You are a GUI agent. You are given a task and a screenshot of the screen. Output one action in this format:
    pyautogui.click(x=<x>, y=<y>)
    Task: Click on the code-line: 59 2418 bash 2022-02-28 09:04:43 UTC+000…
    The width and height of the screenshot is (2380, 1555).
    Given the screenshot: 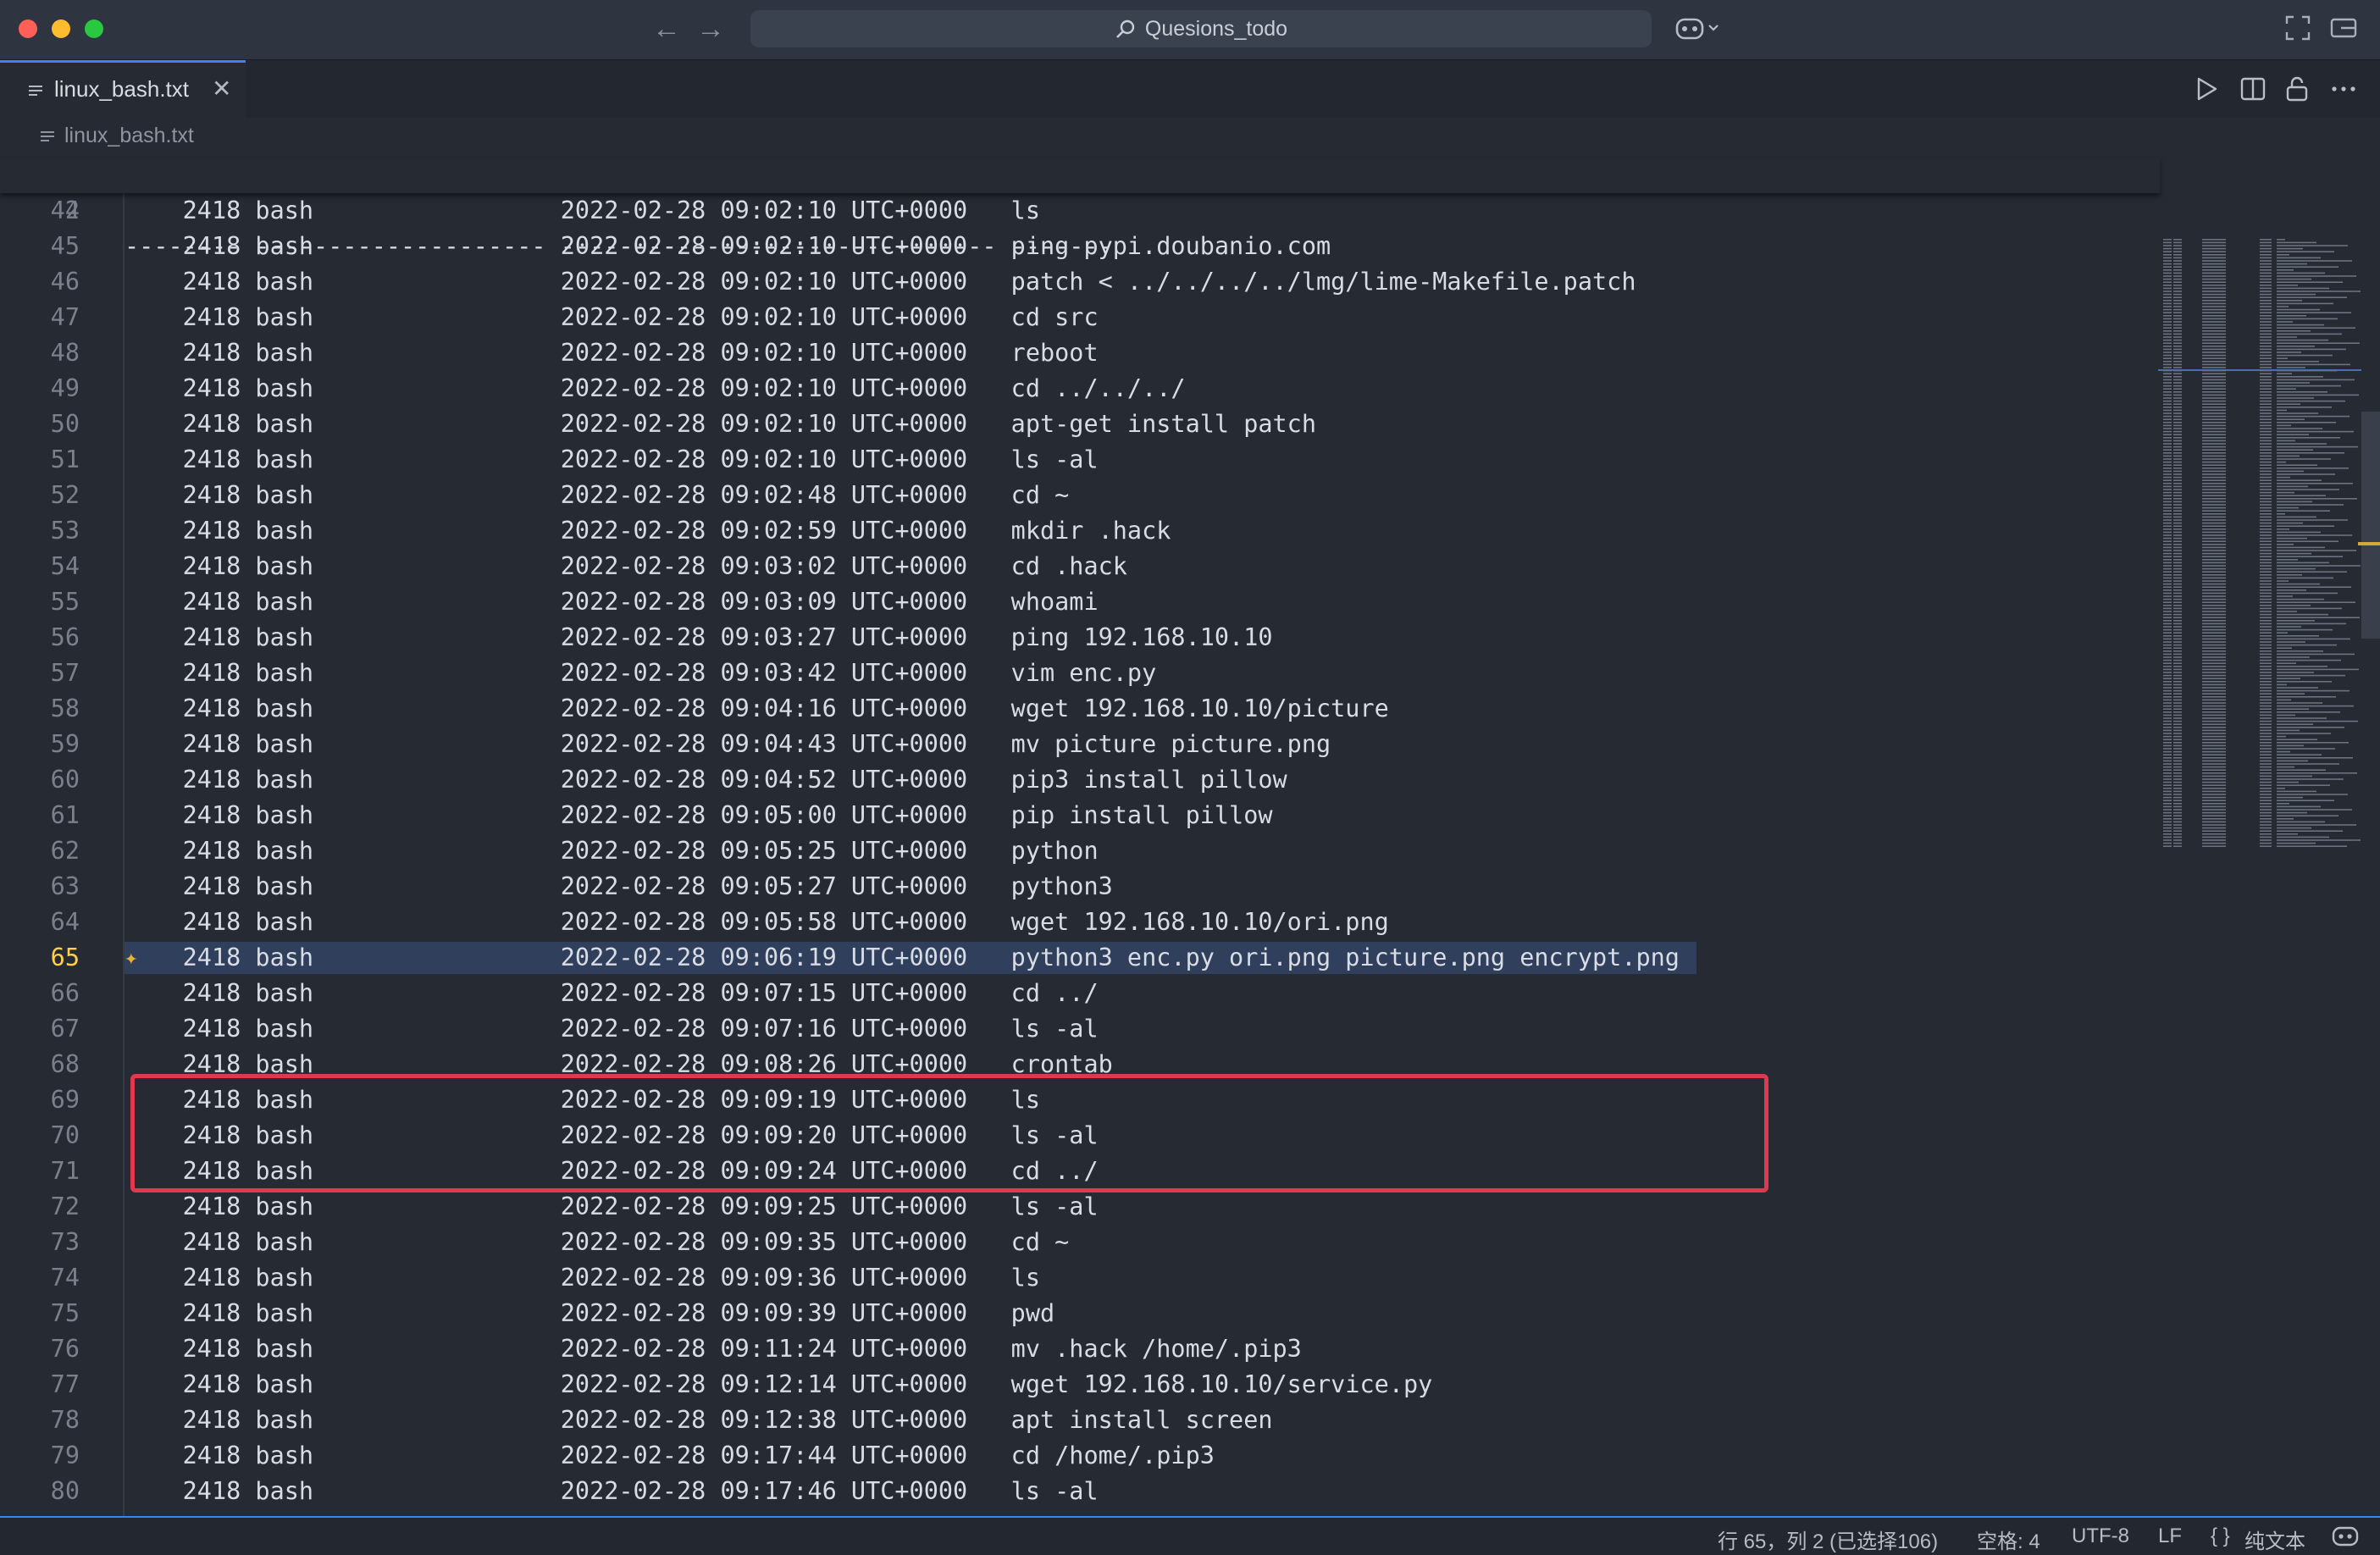 What is the action you would take?
    pyautogui.click(x=1080, y=744)
    